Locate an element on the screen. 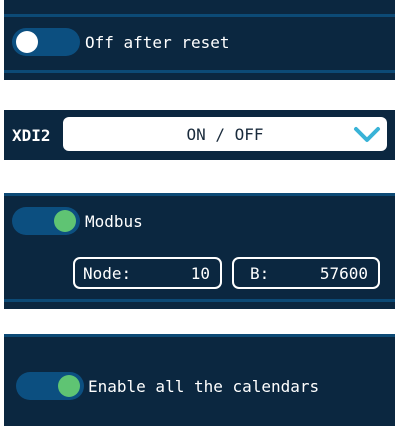  xdi2-select: ON / OFF is located at coordinates (225, 134).